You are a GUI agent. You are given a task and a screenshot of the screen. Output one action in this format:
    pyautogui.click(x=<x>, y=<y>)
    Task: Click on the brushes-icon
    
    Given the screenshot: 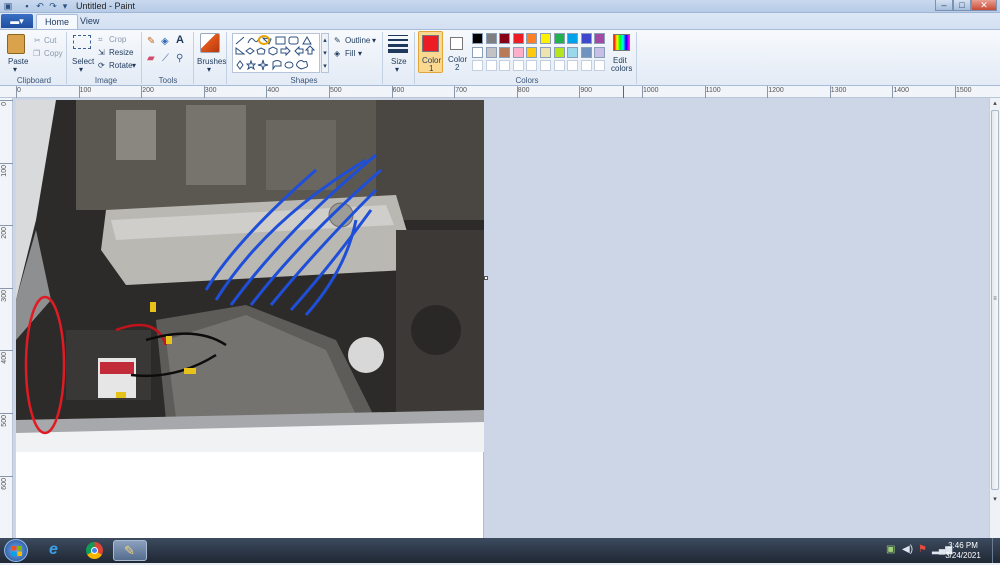 What is the action you would take?
    pyautogui.click(x=210, y=43)
    